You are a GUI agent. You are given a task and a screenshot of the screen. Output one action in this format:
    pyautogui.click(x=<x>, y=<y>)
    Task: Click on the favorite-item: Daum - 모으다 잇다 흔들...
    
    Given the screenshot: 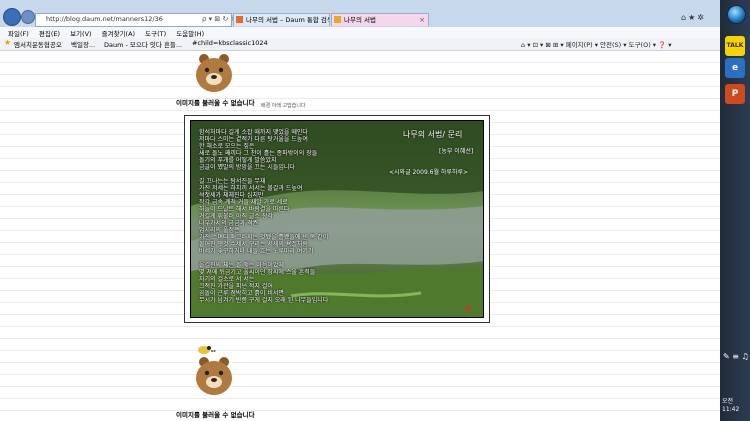 What is the action you would take?
    pyautogui.click(x=143, y=44)
    